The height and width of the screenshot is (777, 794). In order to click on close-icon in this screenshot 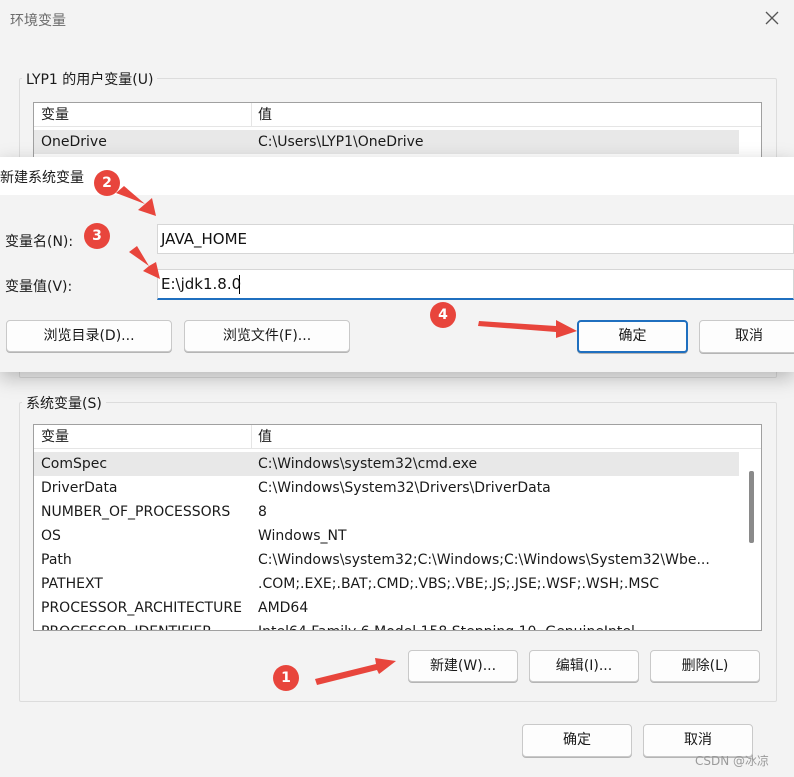, I will do `click(772, 18)`.